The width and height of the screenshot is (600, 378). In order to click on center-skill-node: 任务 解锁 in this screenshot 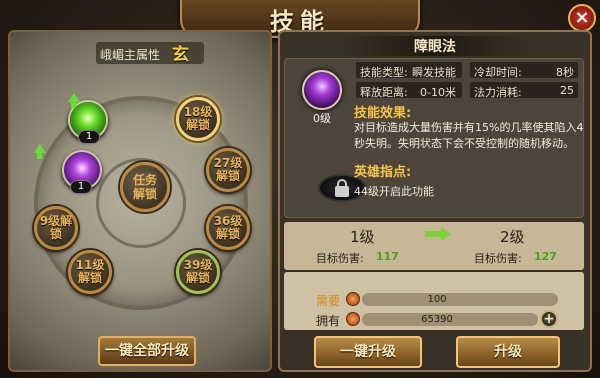, I will do `click(145, 187)`.